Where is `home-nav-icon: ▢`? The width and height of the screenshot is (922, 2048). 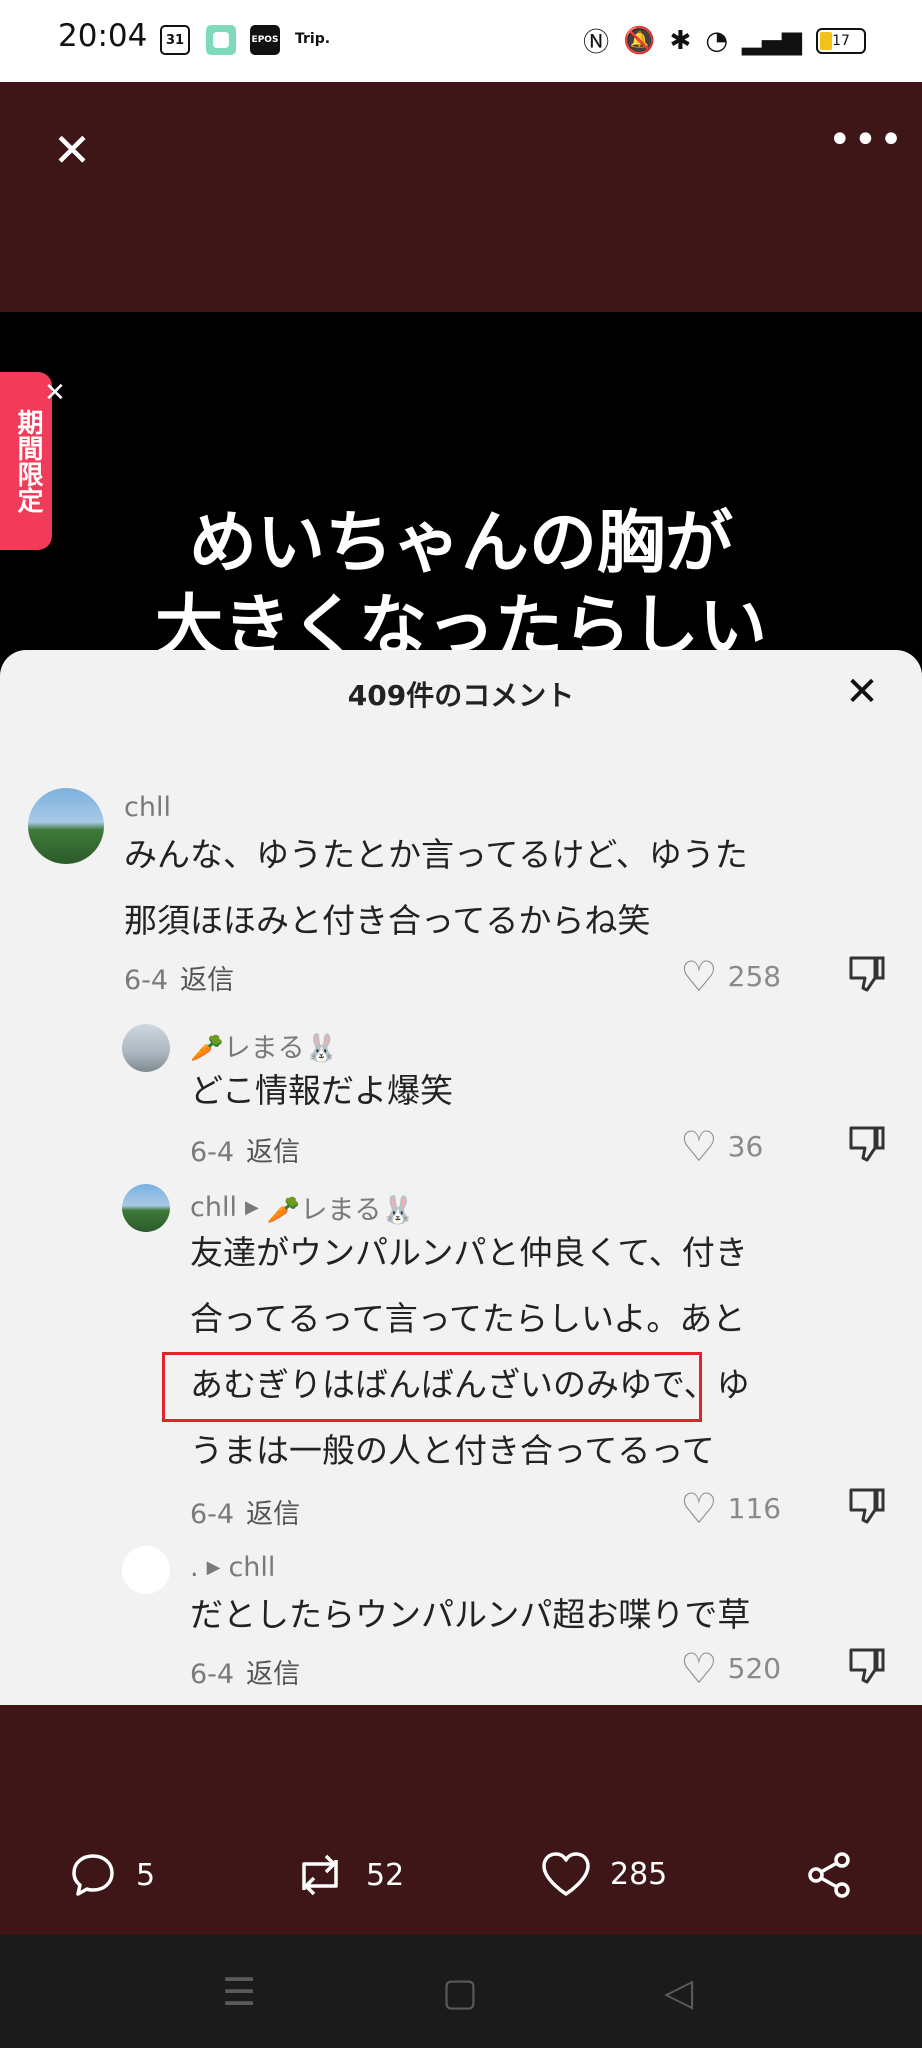 home-nav-icon: ▢ is located at coordinates (460, 1992).